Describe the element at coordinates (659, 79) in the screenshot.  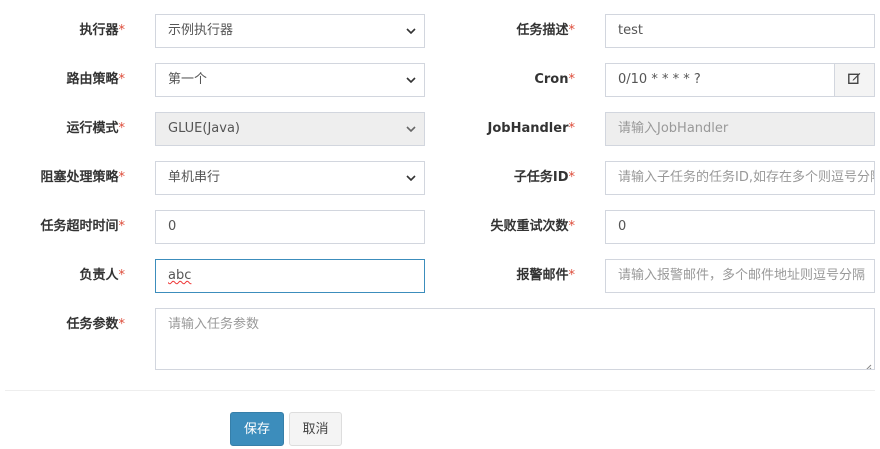
I see `cron-value: 0/10 * * * * ?` at that location.